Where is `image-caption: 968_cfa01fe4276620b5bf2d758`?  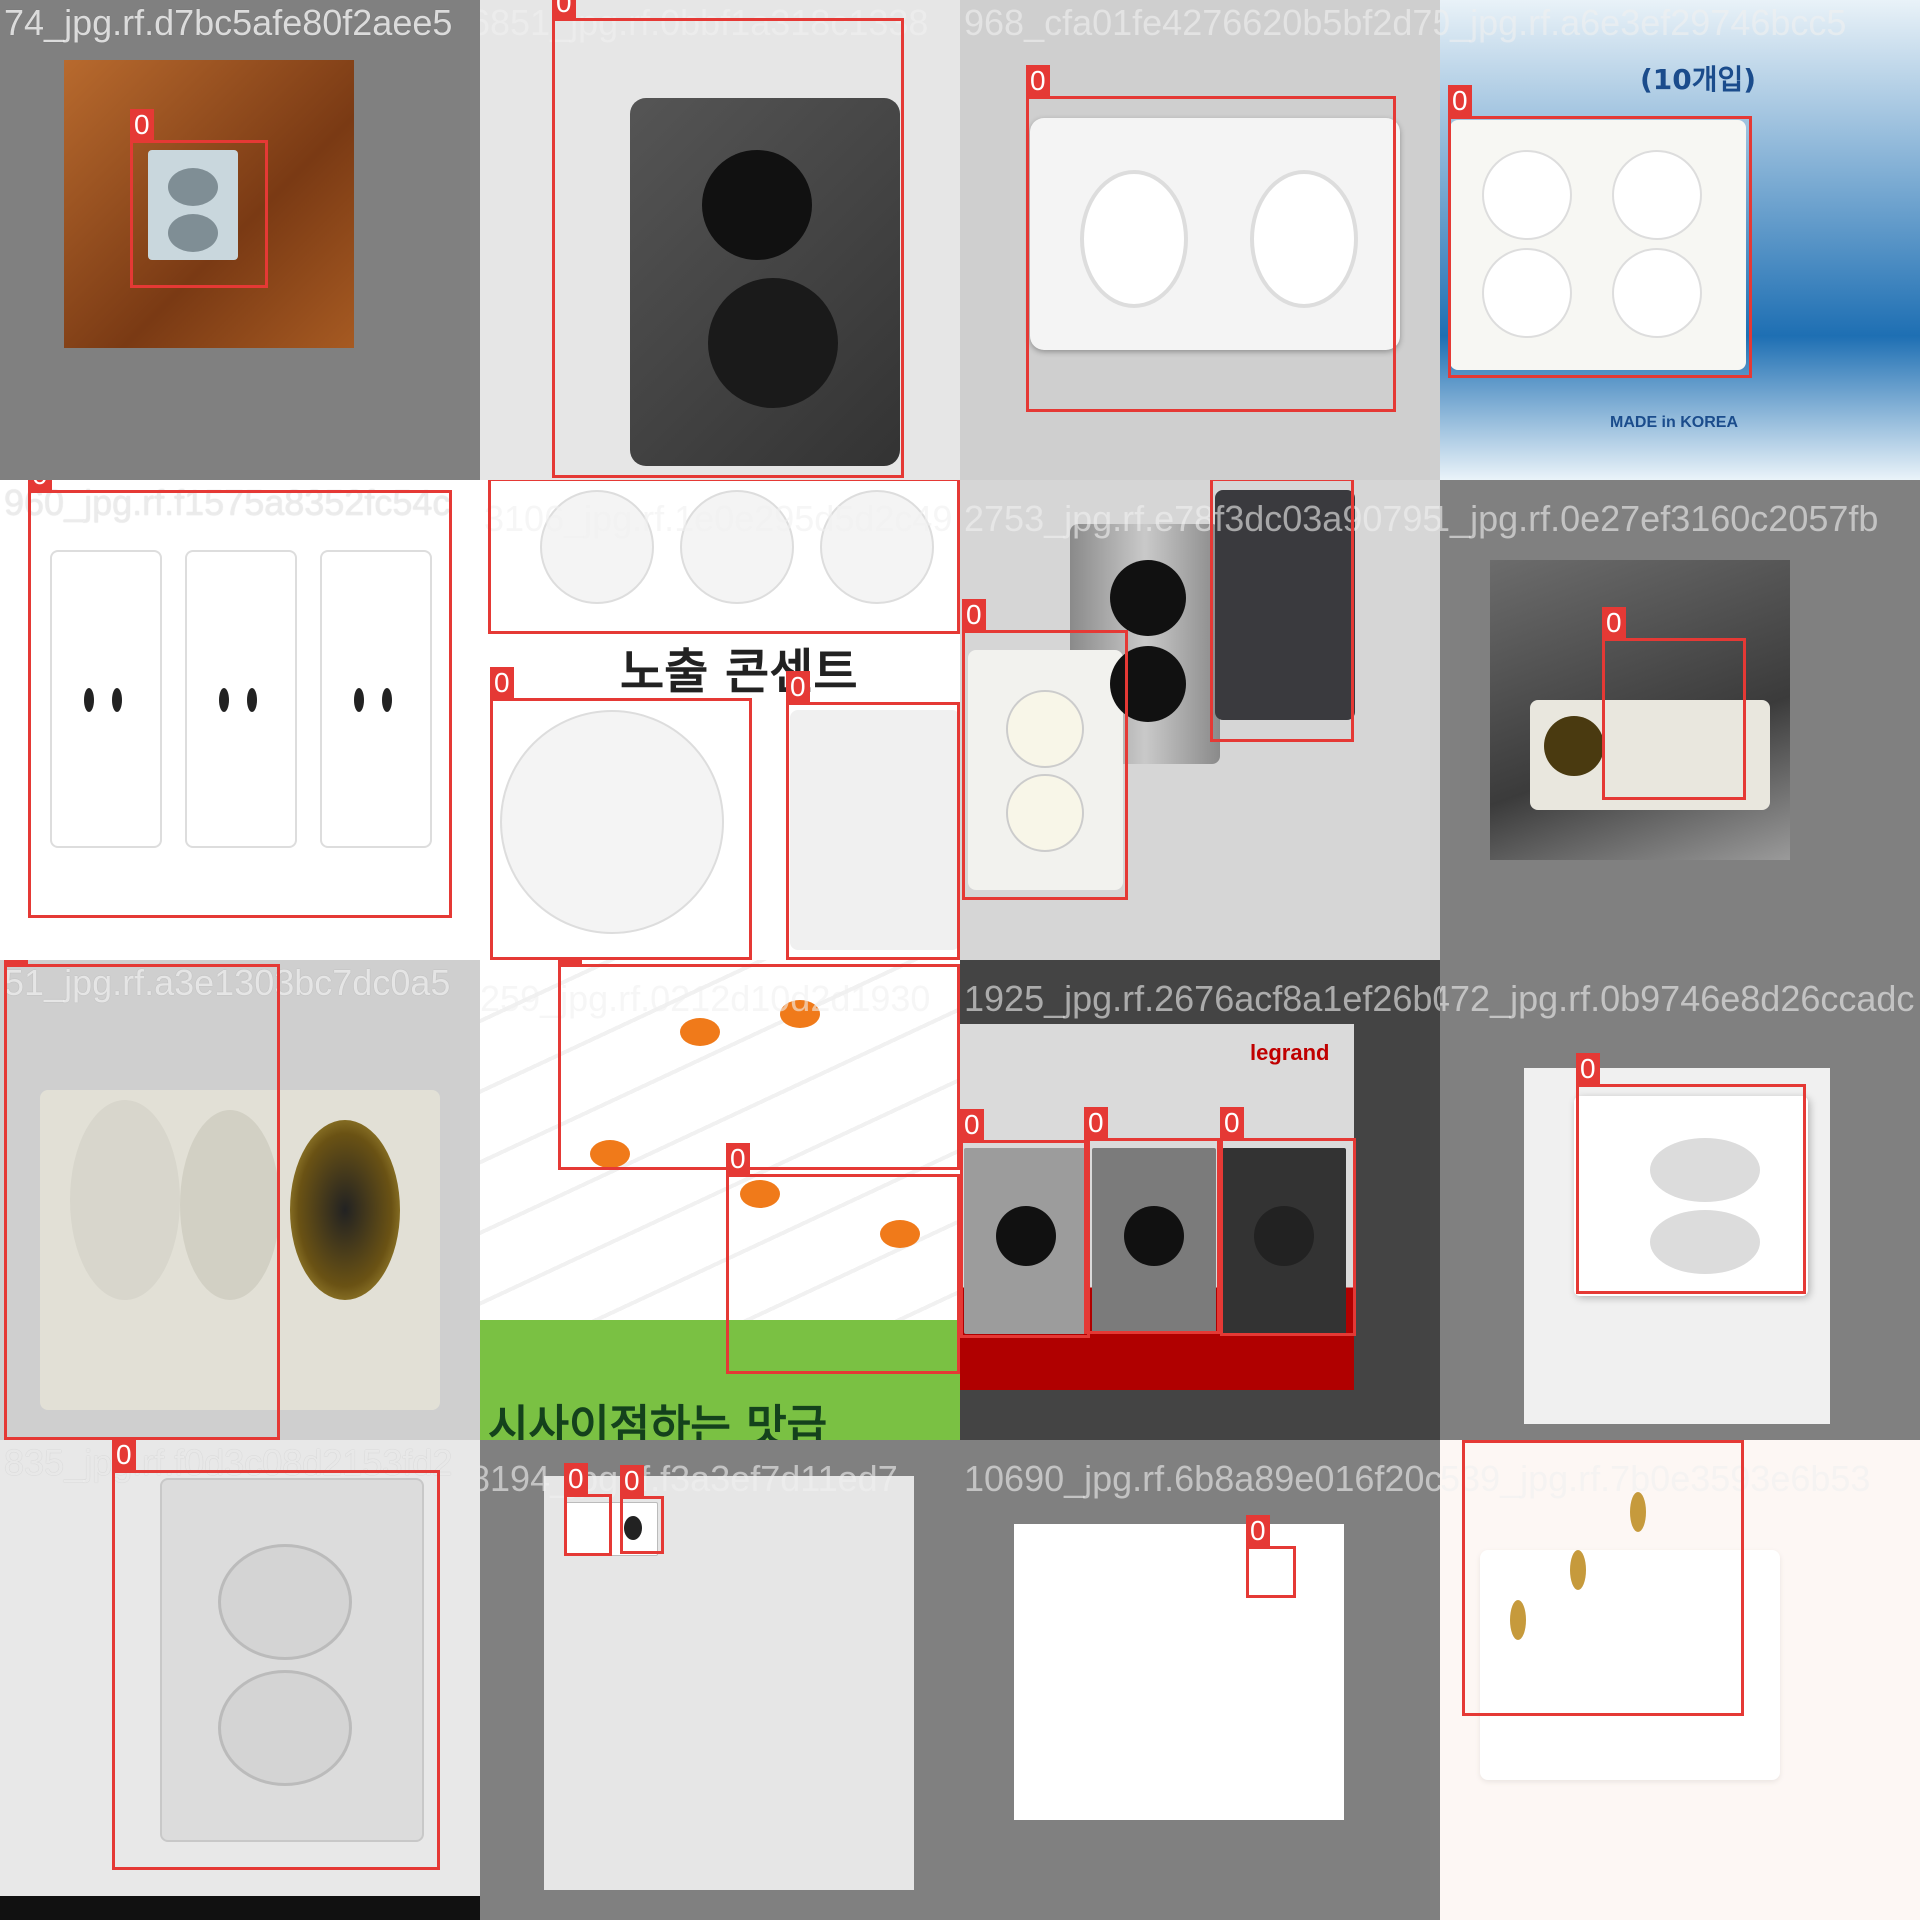 image-caption: 968_cfa01fe4276620b5bf2d758 is located at coordinates (1202, 22).